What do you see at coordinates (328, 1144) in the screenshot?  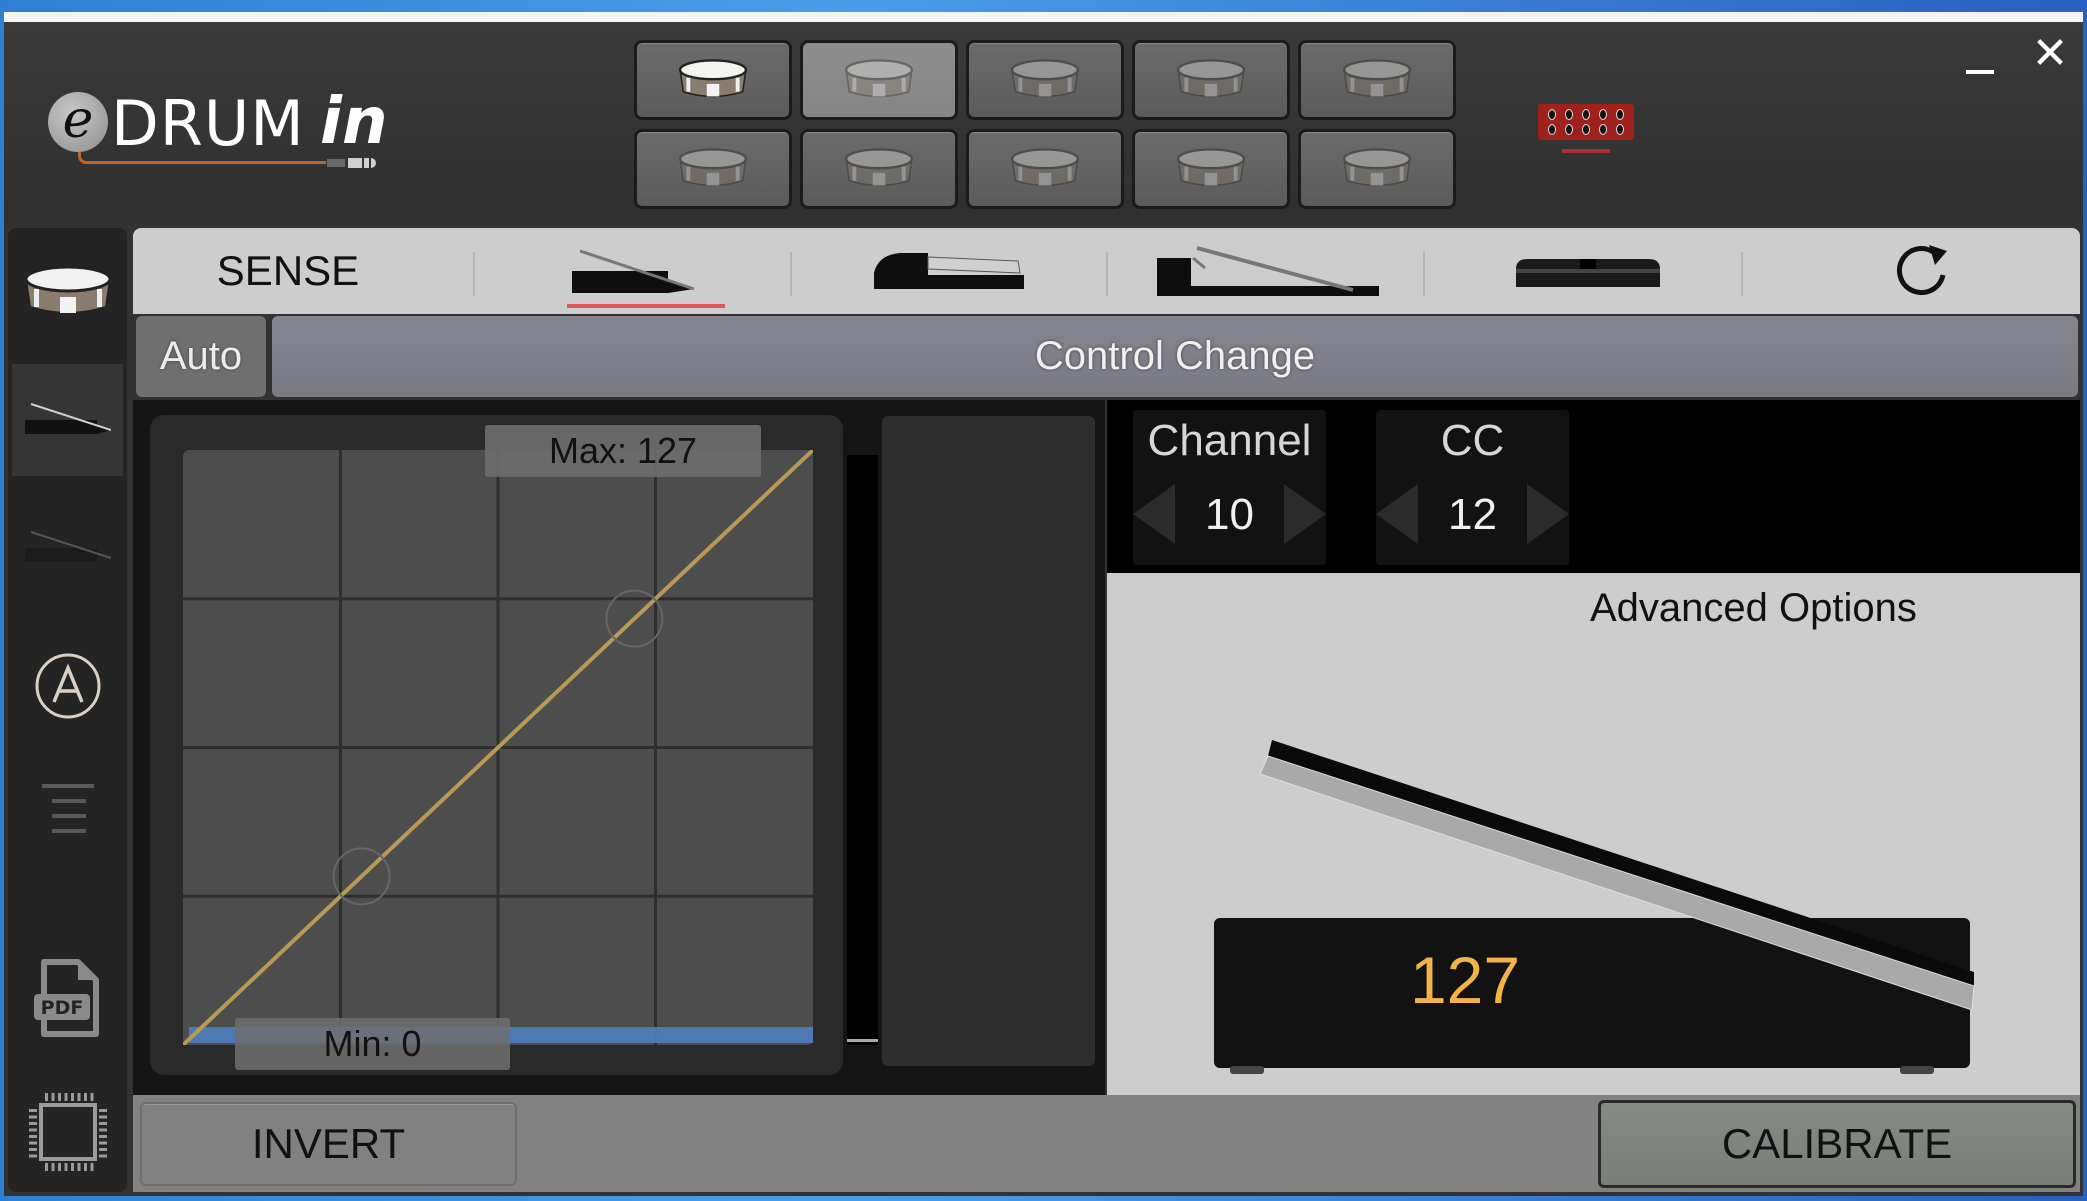 I see `invert-button: INVERT` at bounding box center [328, 1144].